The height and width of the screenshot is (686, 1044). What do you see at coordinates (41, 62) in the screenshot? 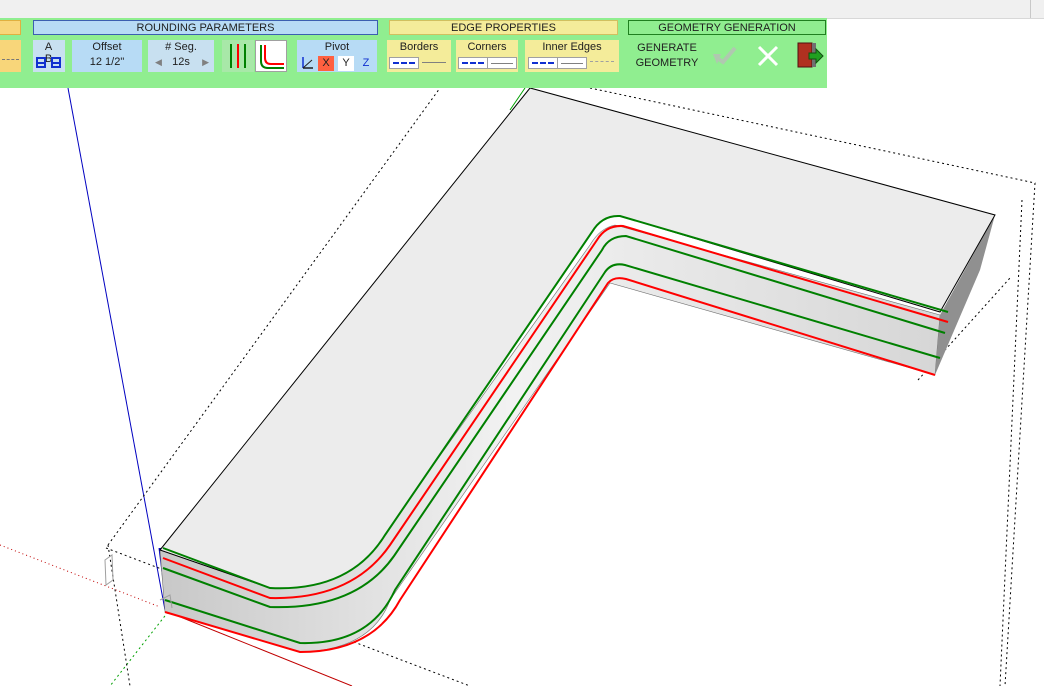
I see `face-a-icon` at bounding box center [41, 62].